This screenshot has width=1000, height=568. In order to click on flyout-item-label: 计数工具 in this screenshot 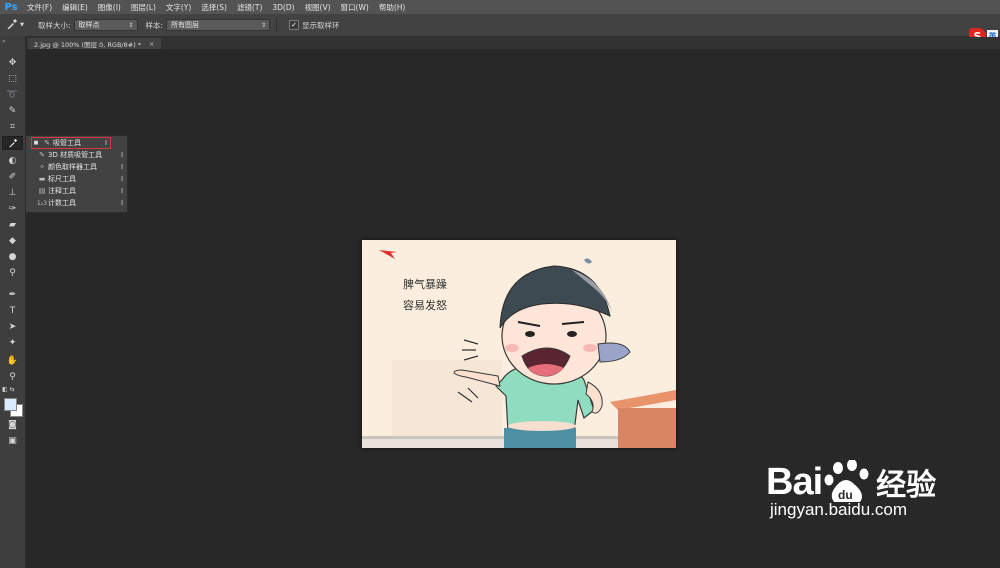, I will do `click(62, 203)`.